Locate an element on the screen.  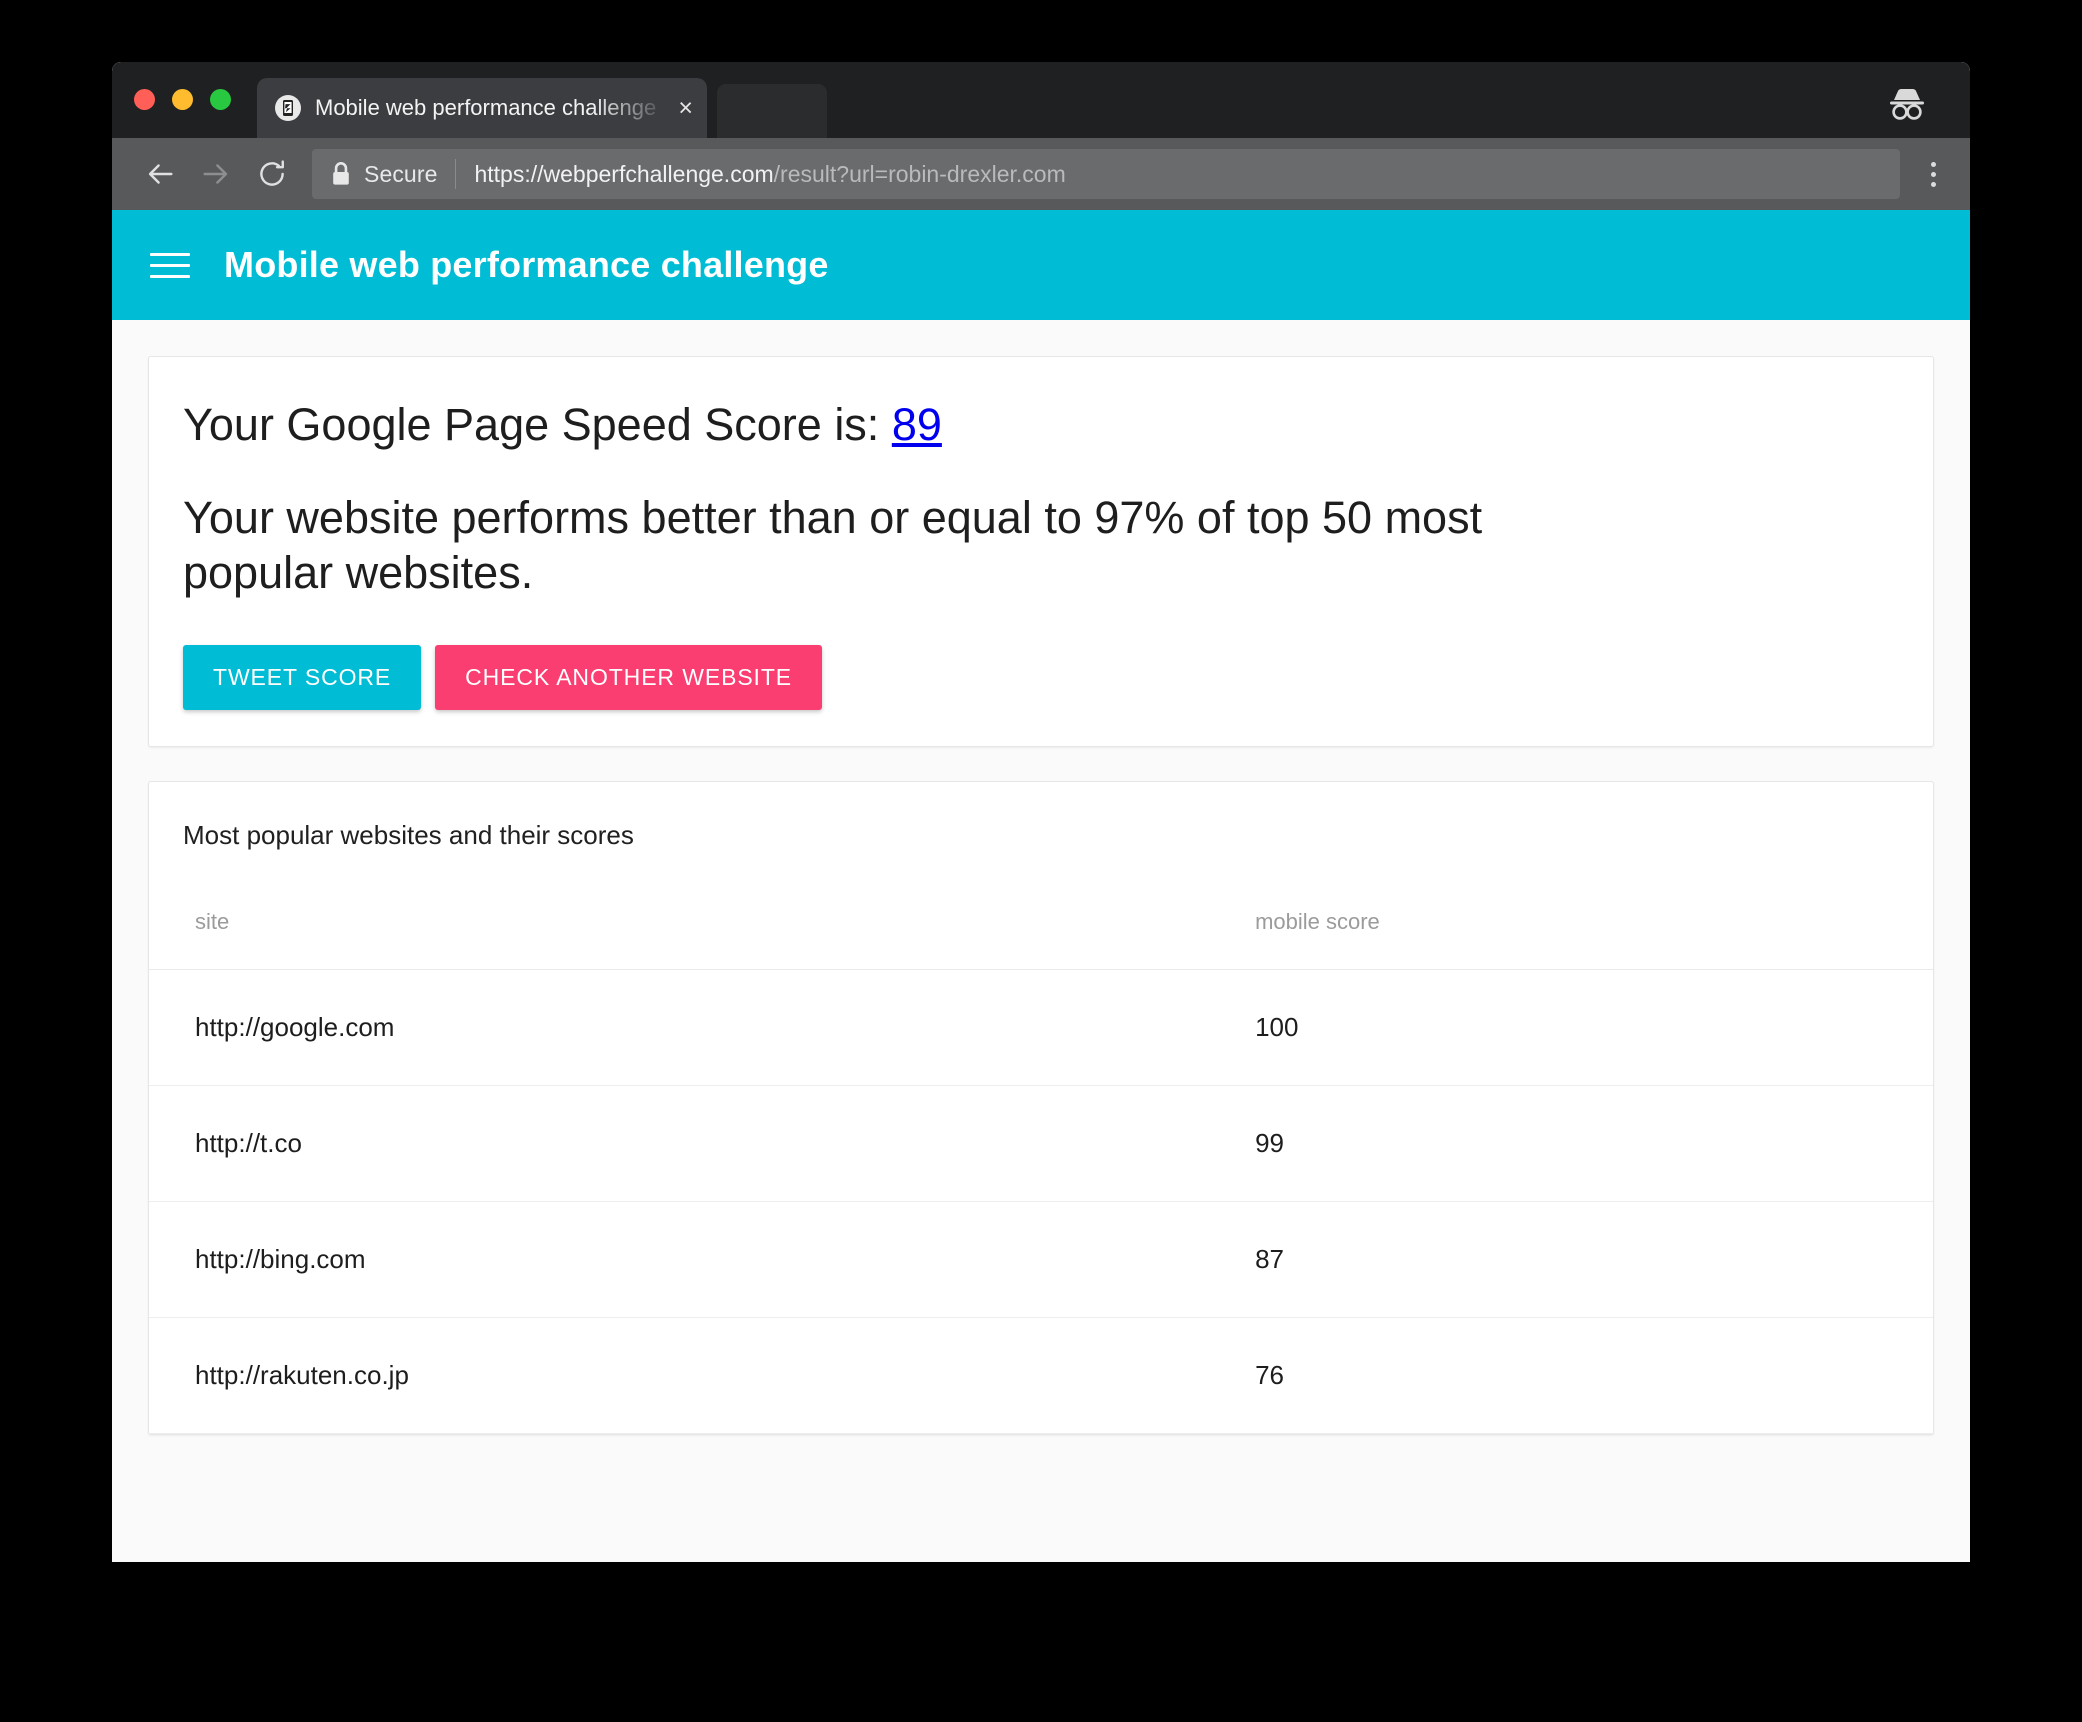
arrow-right-icon is located at coordinates (215, 174).